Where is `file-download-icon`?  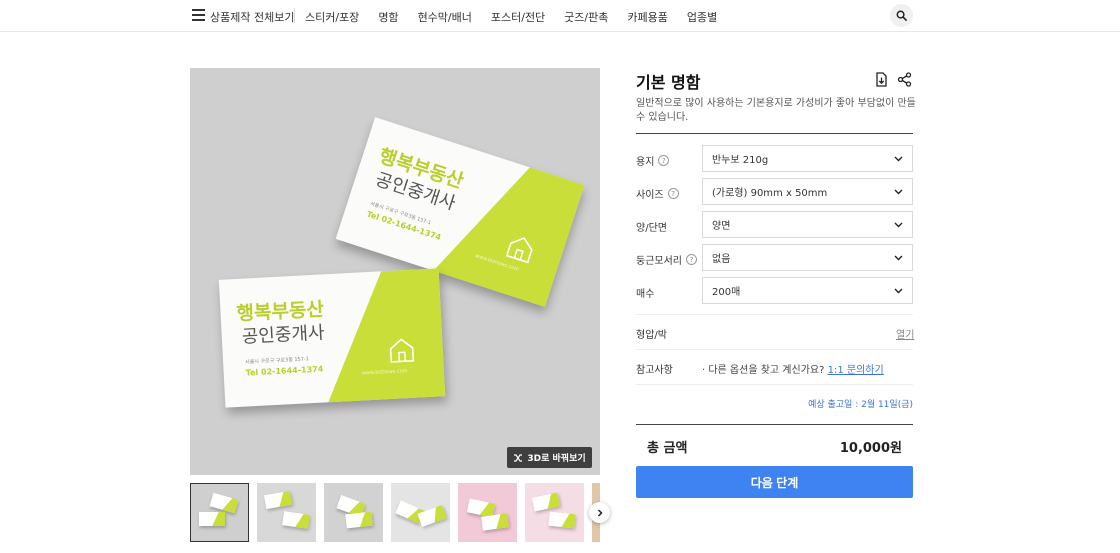
file-download-icon is located at coordinates (881, 79).